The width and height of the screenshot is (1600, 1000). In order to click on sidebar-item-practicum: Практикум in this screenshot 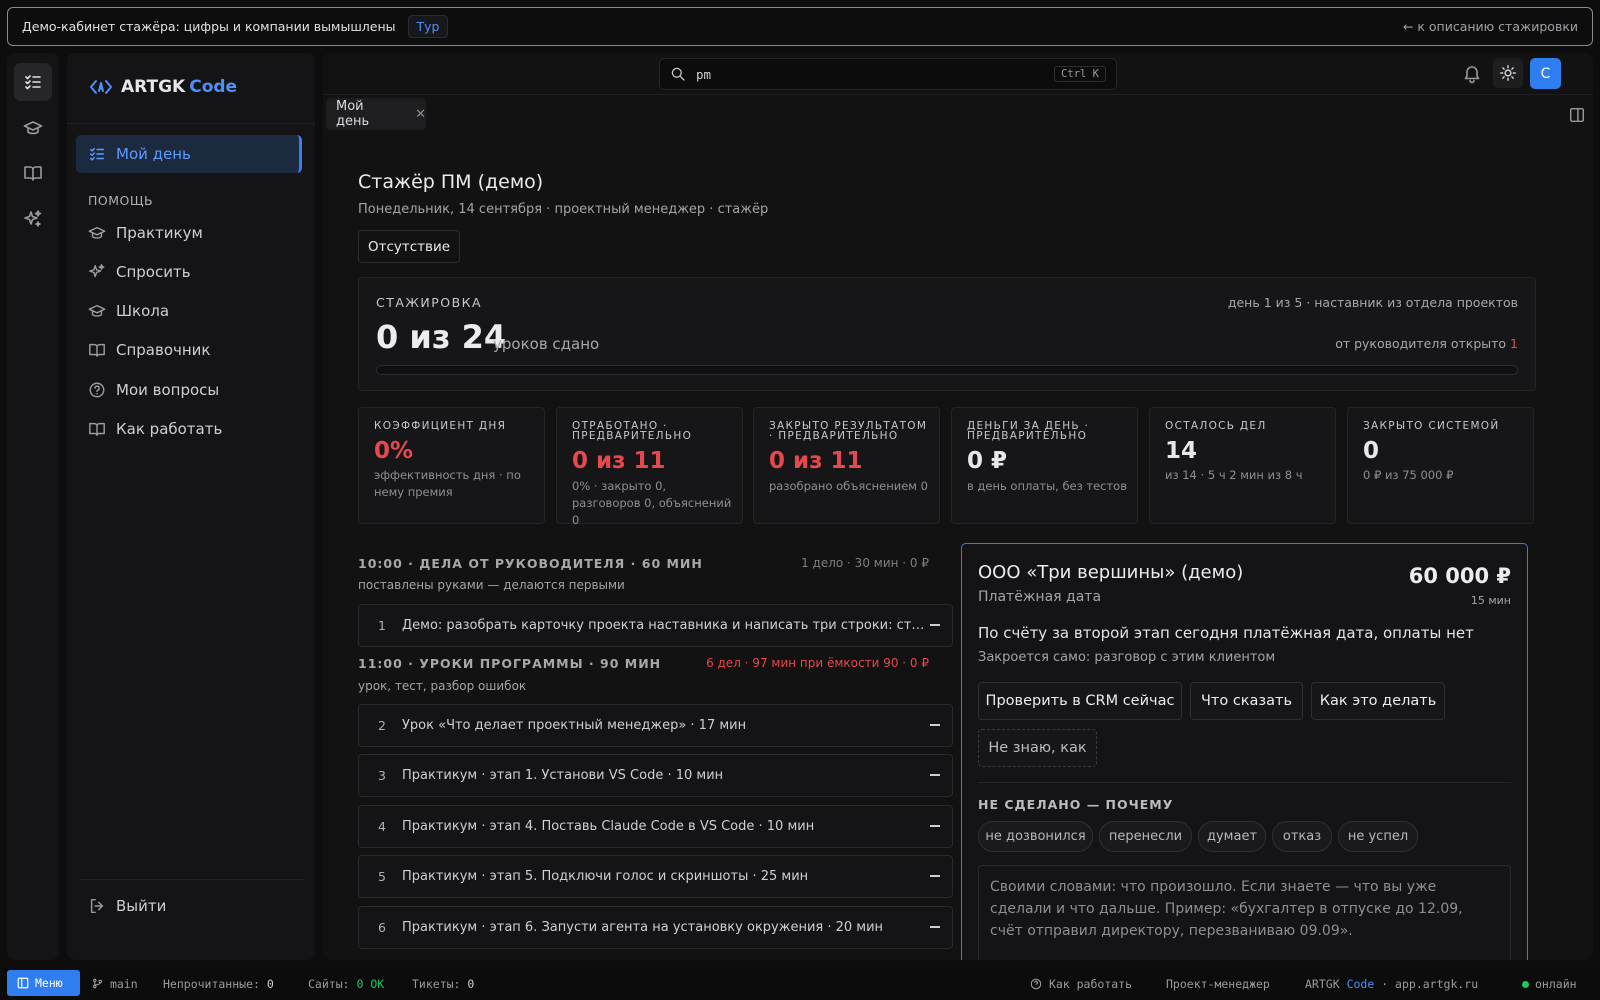, I will do `click(189, 233)`.